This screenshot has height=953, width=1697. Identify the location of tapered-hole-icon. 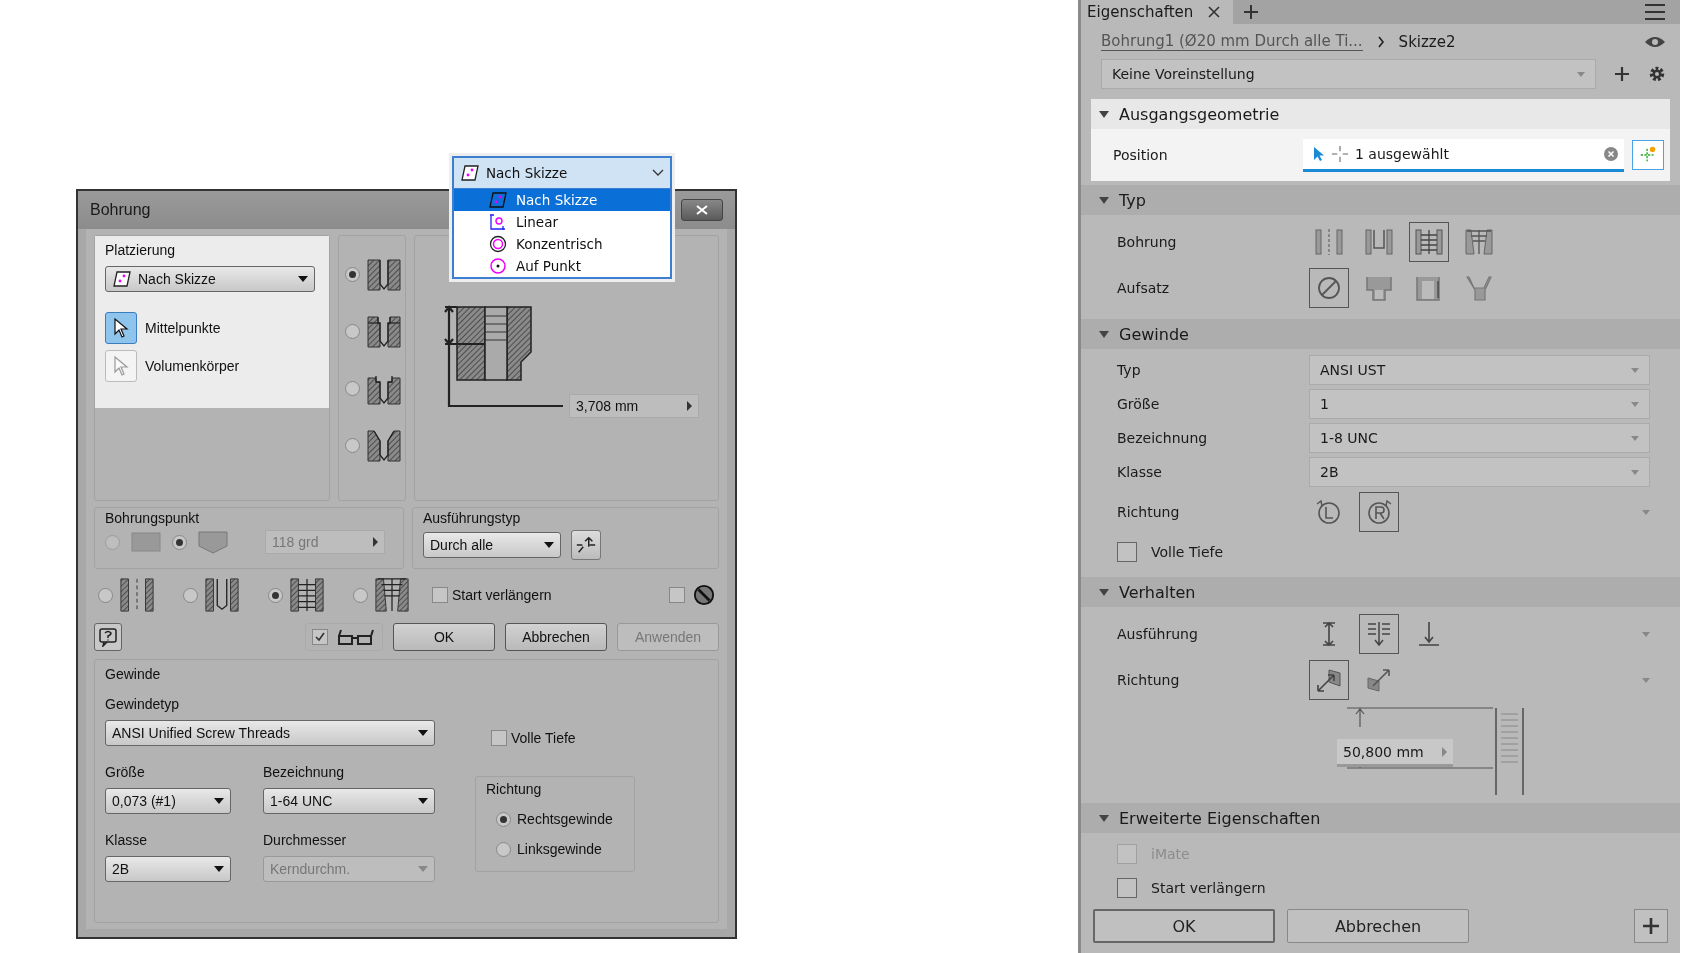
(1479, 242).